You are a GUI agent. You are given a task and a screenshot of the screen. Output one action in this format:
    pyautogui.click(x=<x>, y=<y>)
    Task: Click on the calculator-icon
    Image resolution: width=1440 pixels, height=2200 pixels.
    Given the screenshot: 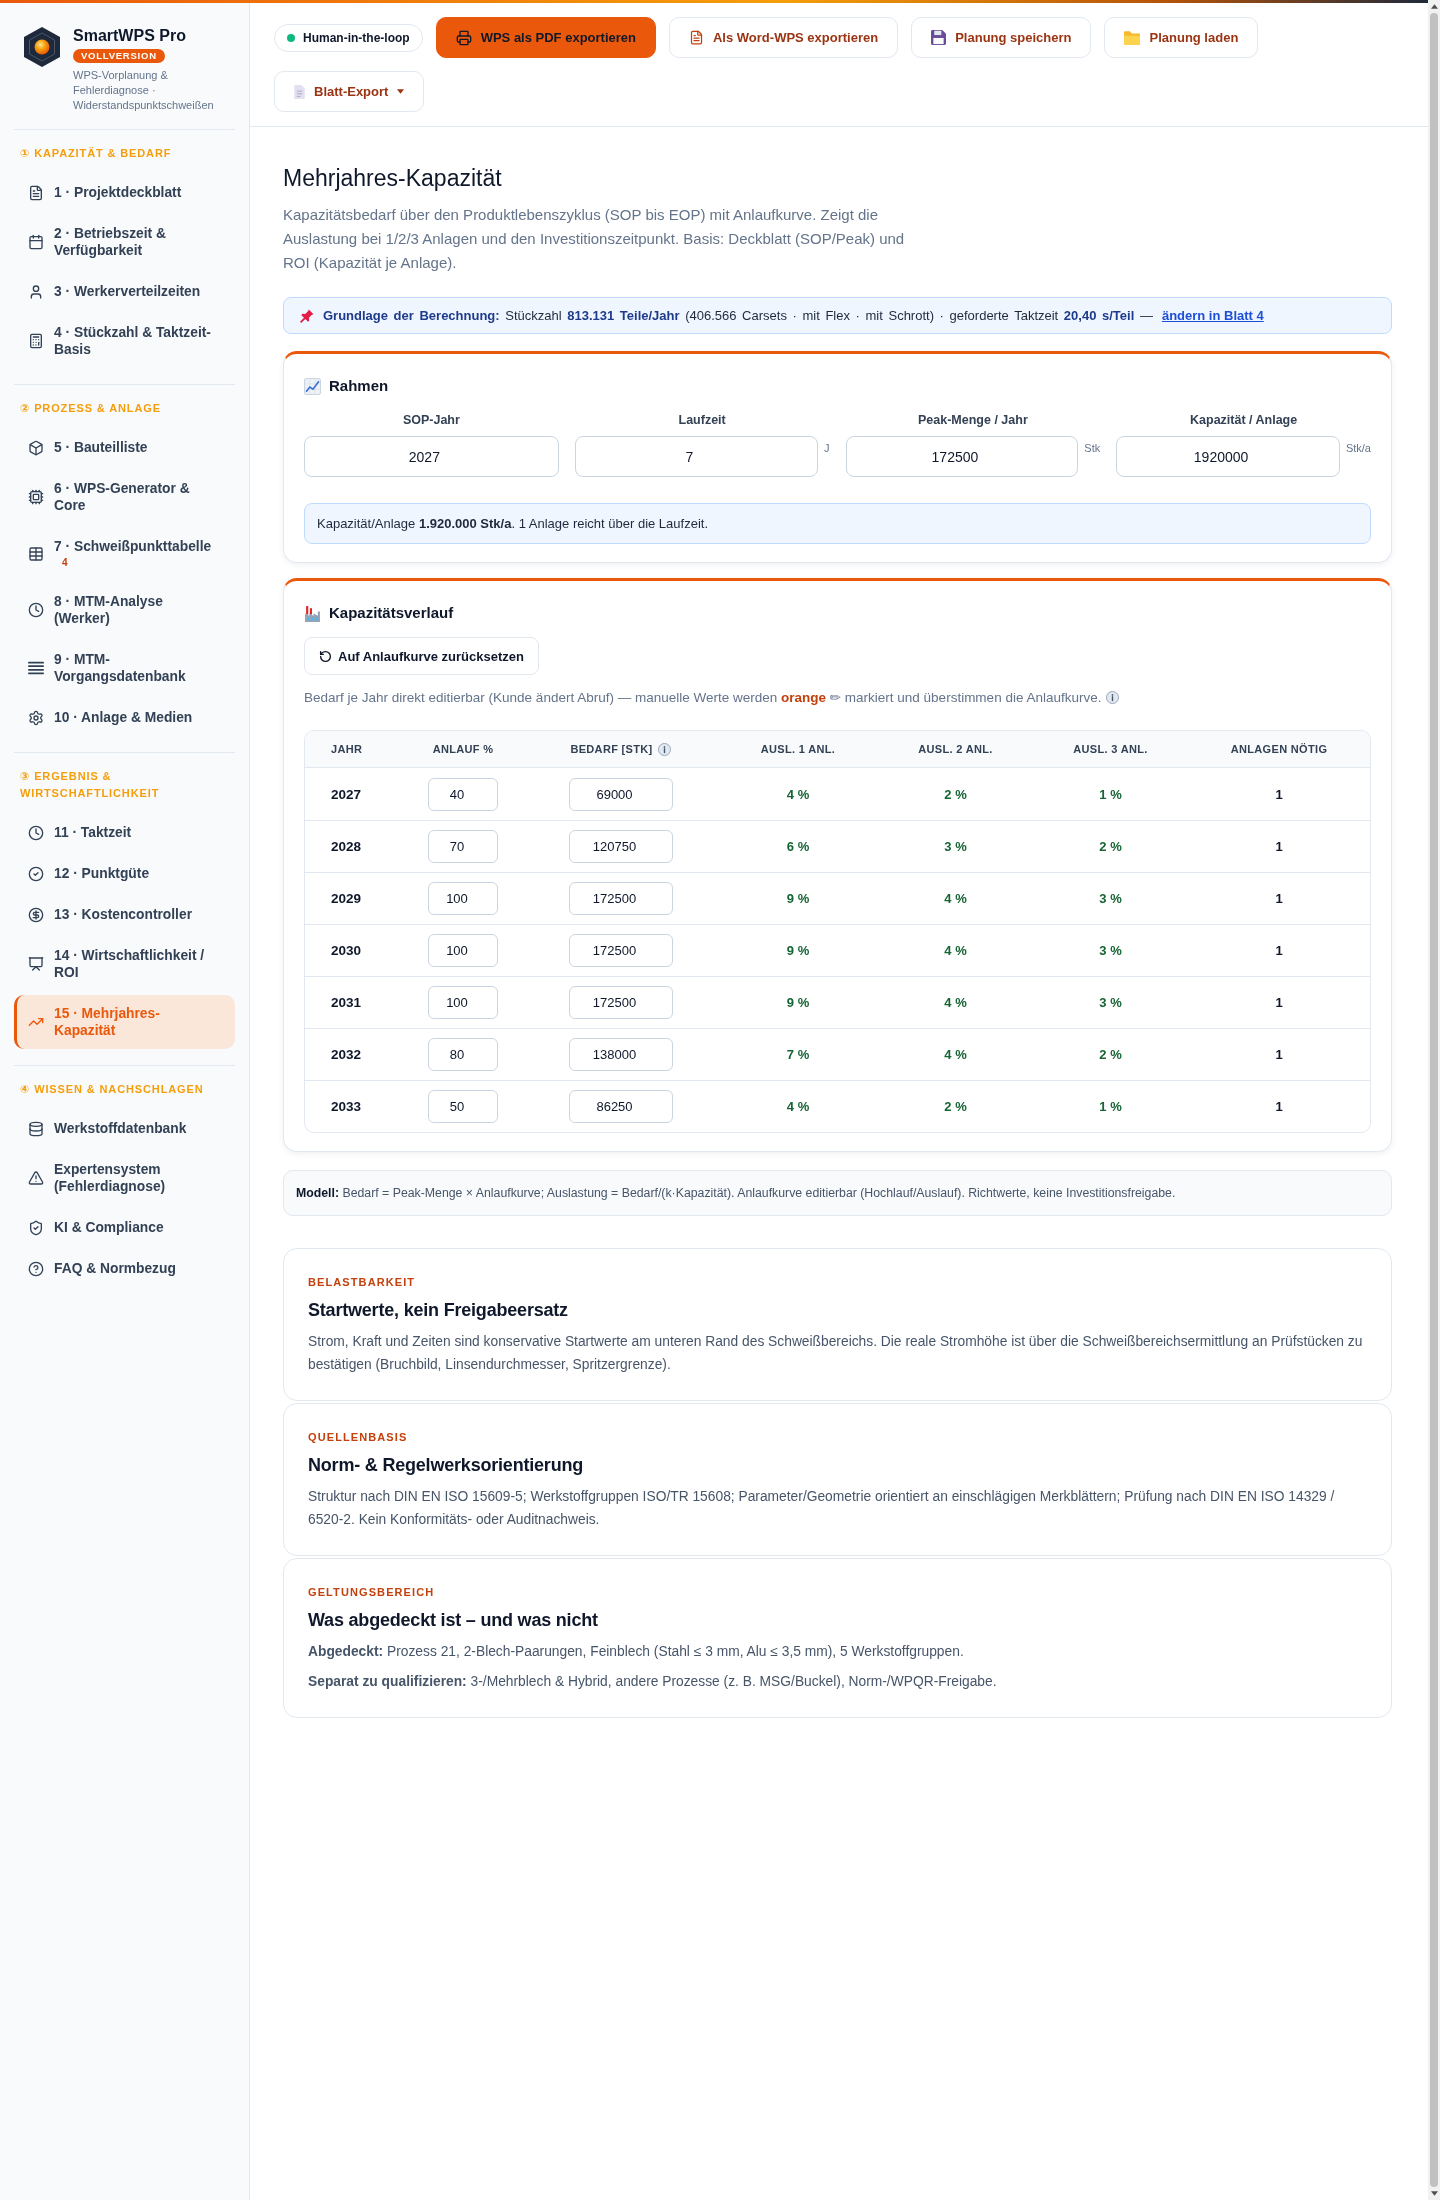 What is the action you would take?
    pyautogui.click(x=36, y=341)
    